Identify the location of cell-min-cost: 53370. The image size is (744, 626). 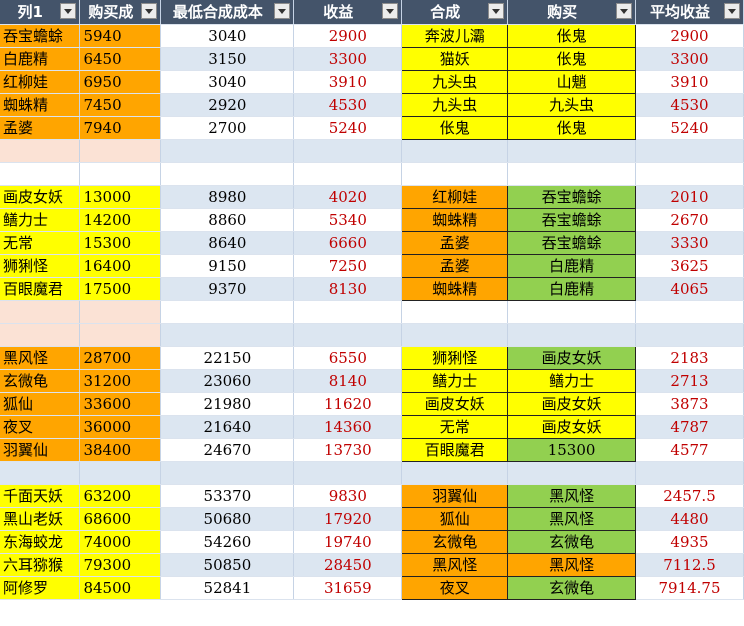
(227, 496).